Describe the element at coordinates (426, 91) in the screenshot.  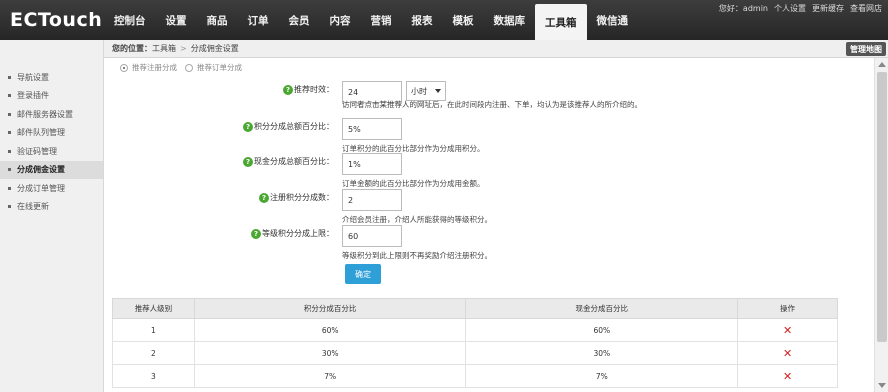
I see `time-unit-select: 小时` at that location.